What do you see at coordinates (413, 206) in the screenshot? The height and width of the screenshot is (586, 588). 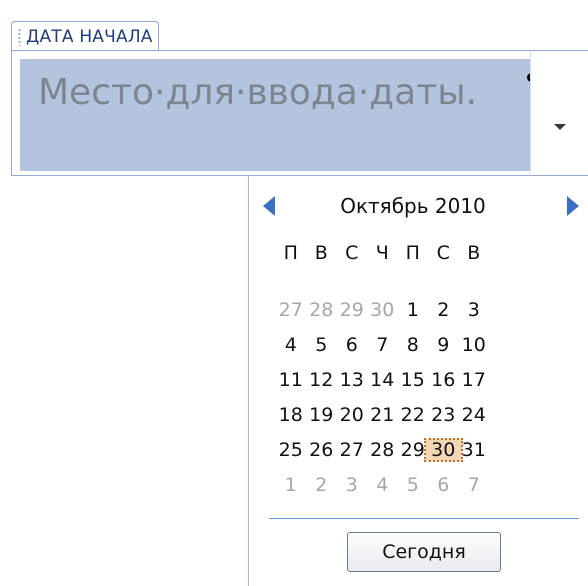 I see `calendar-month-label: Октябрь 2010` at bounding box center [413, 206].